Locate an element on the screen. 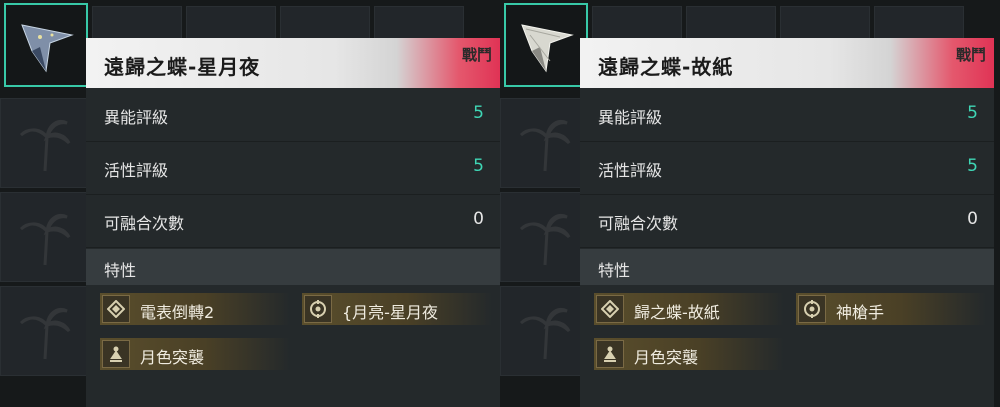 The width and height of the screenshot is (1000, 407). item-title-bar: 遠歸之蝶-故紙 戰鬥 is located at coordinates (787, 63).